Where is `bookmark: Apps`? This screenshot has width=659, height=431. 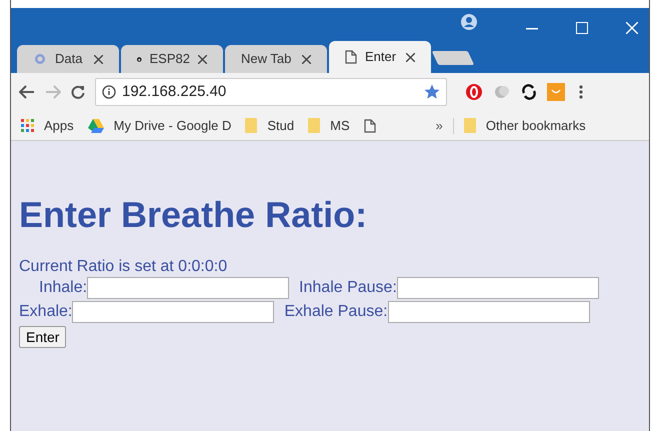
bookmark: Apps is located at coordinates (47, 126).